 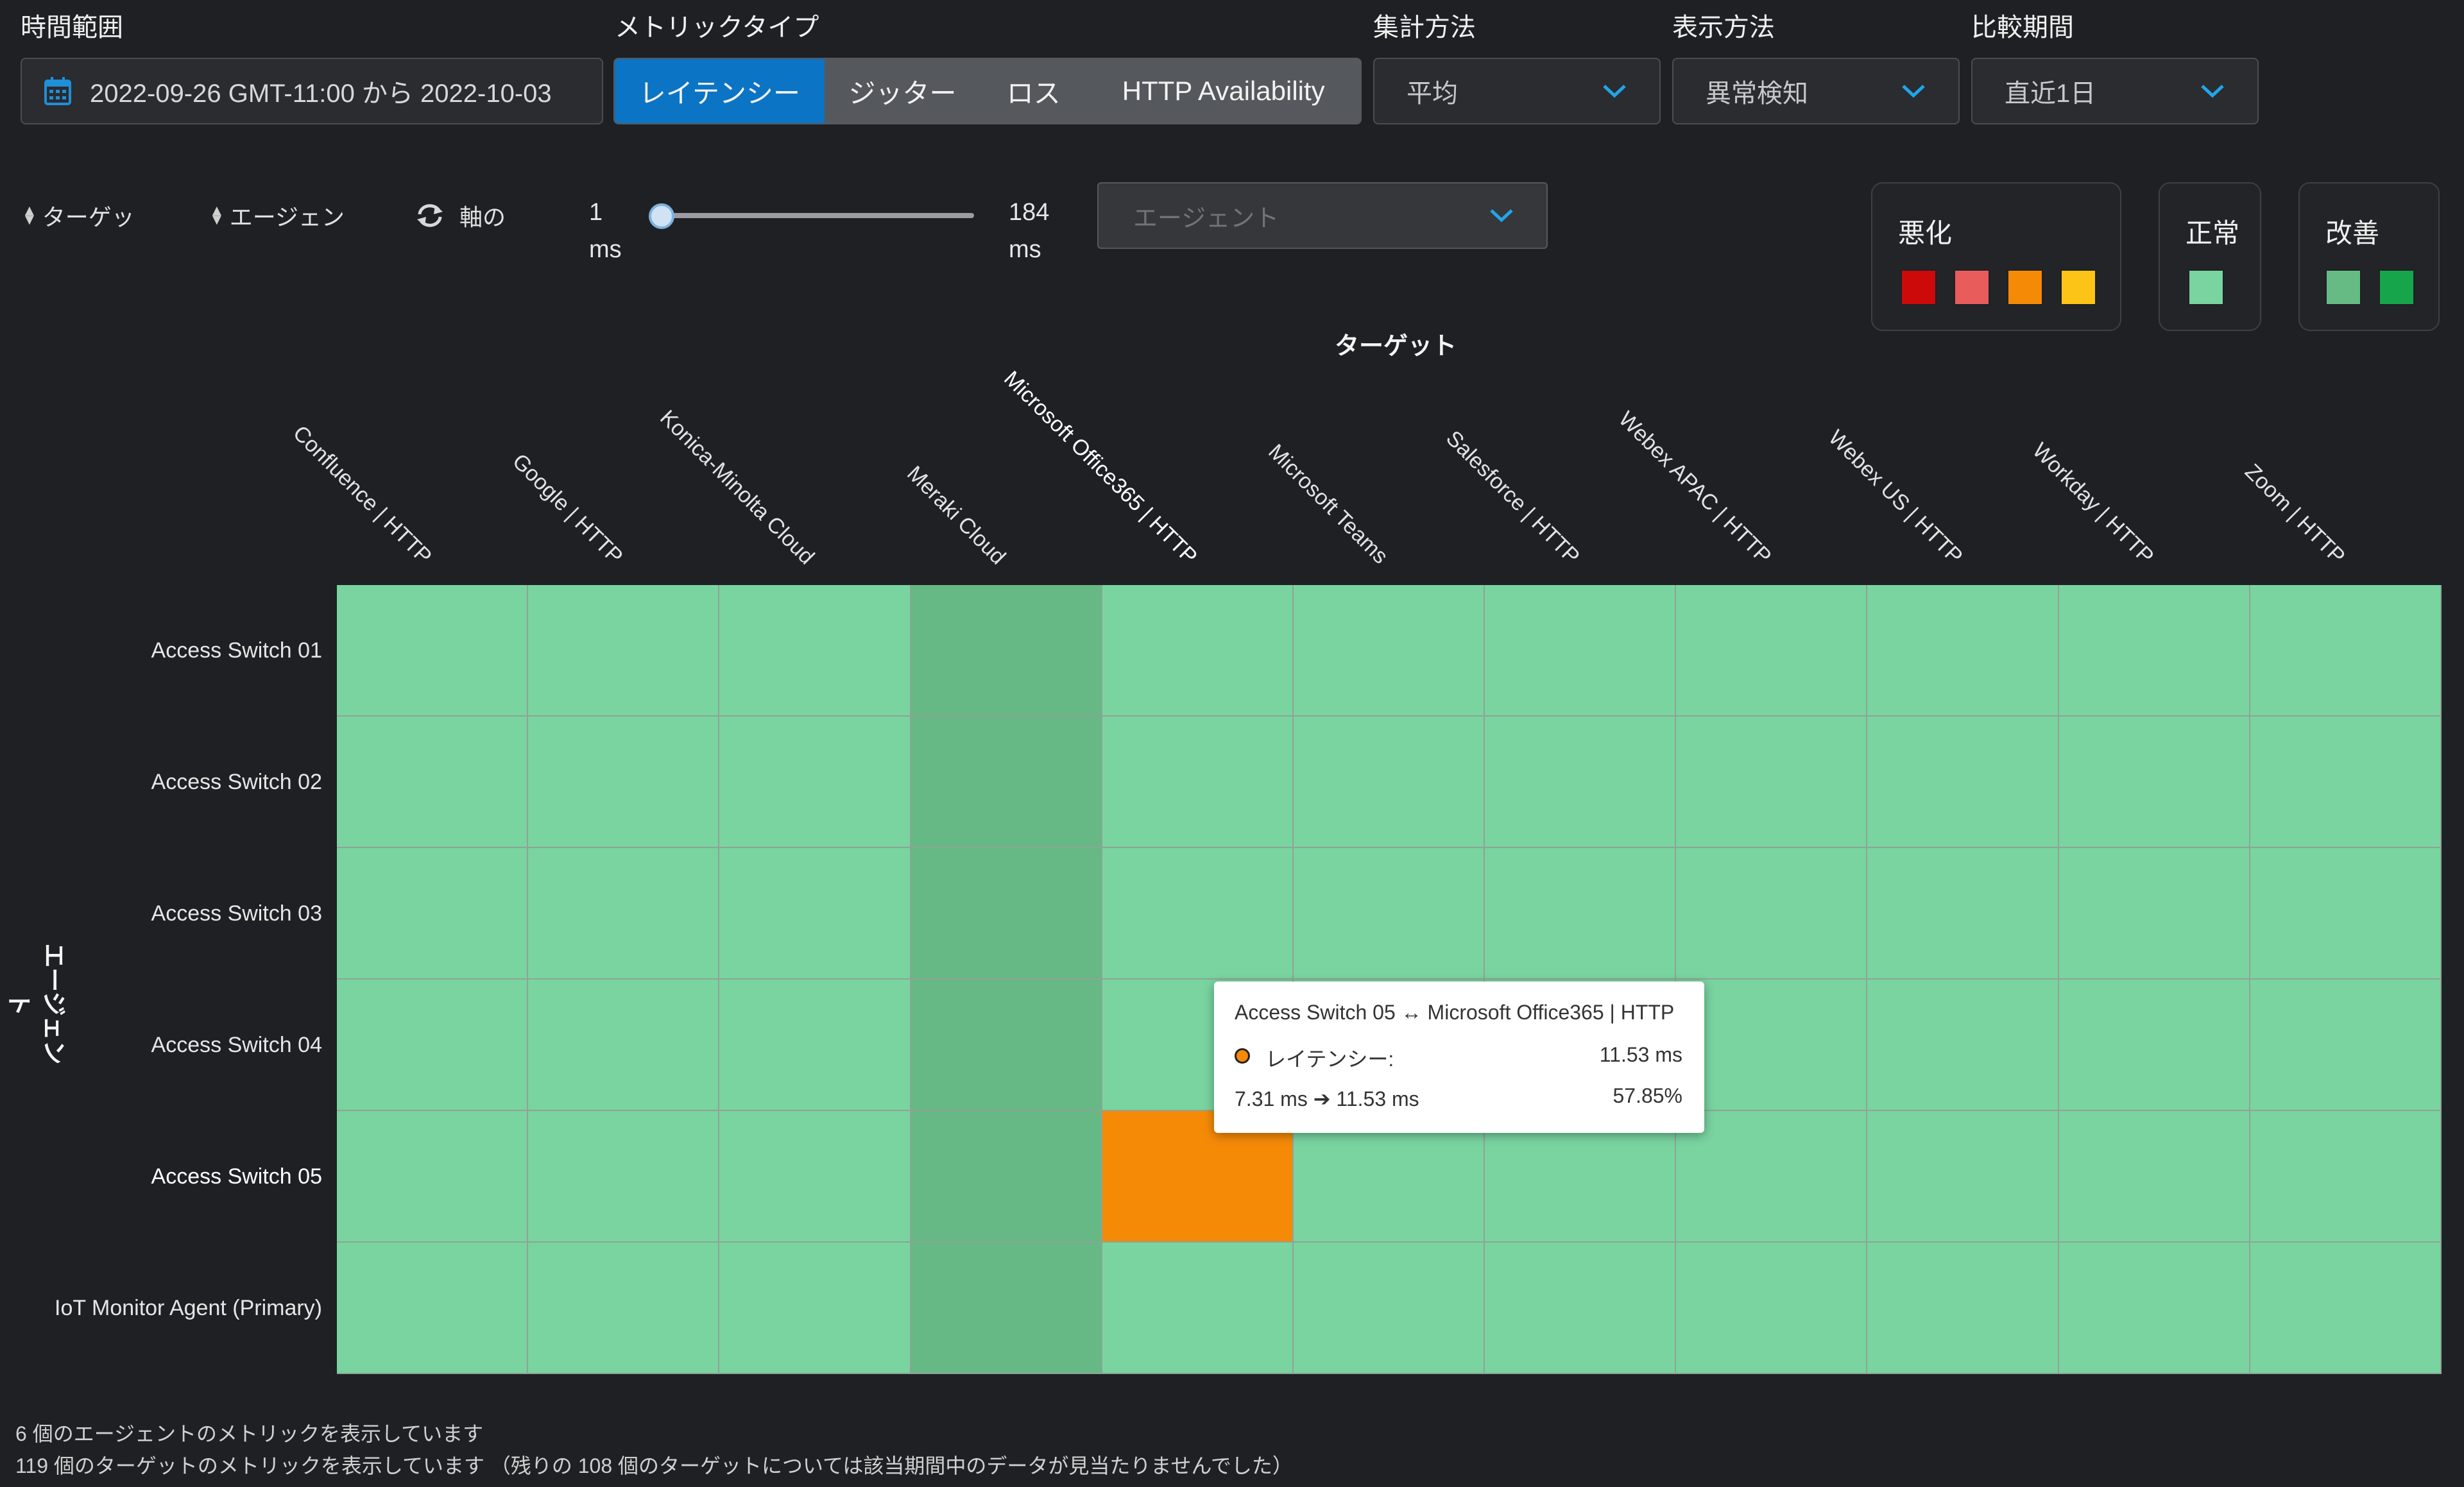 I want to click on agent-select: エージェント, so click(x=1323, y=216).